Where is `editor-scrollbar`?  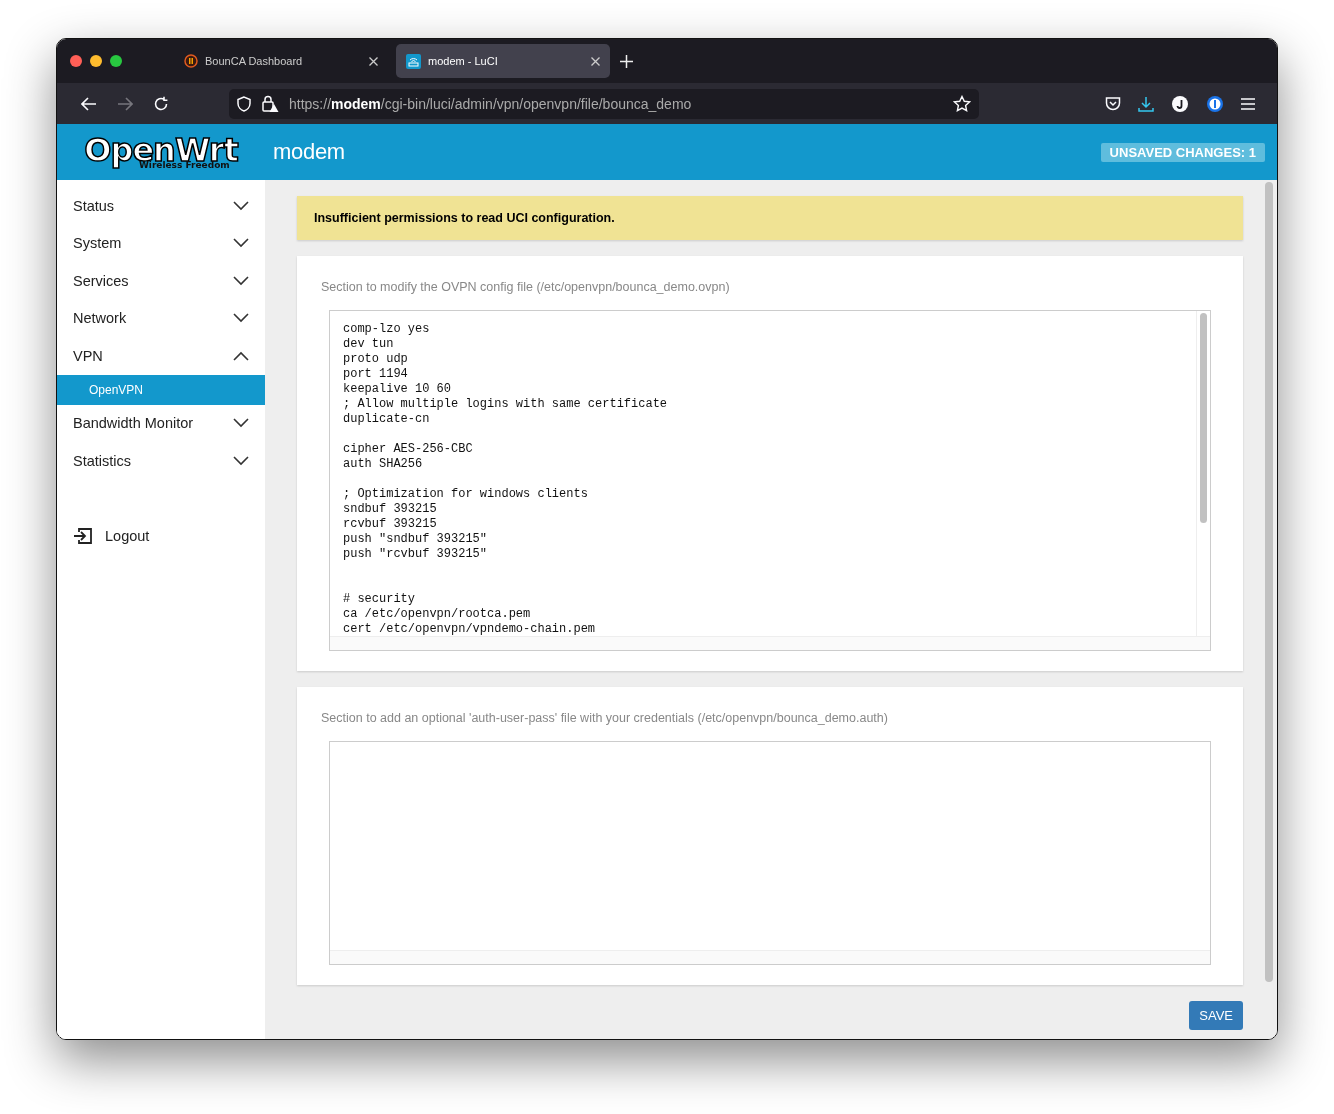 editor-scrollbar is located at coordinates (1203, 418).